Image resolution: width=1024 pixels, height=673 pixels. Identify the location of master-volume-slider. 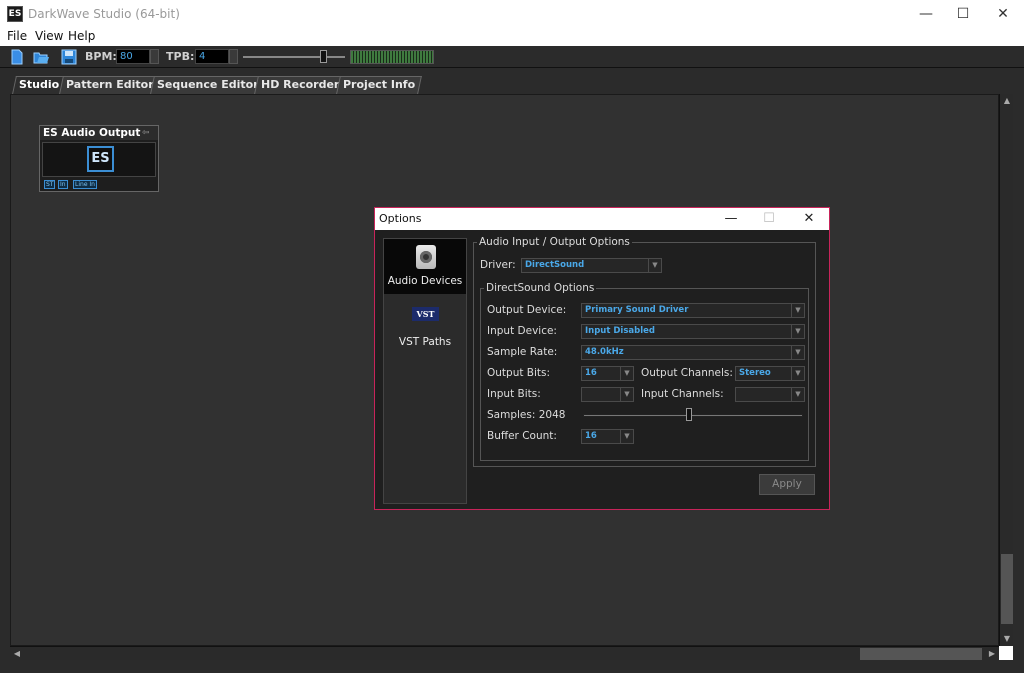
(294, 57).